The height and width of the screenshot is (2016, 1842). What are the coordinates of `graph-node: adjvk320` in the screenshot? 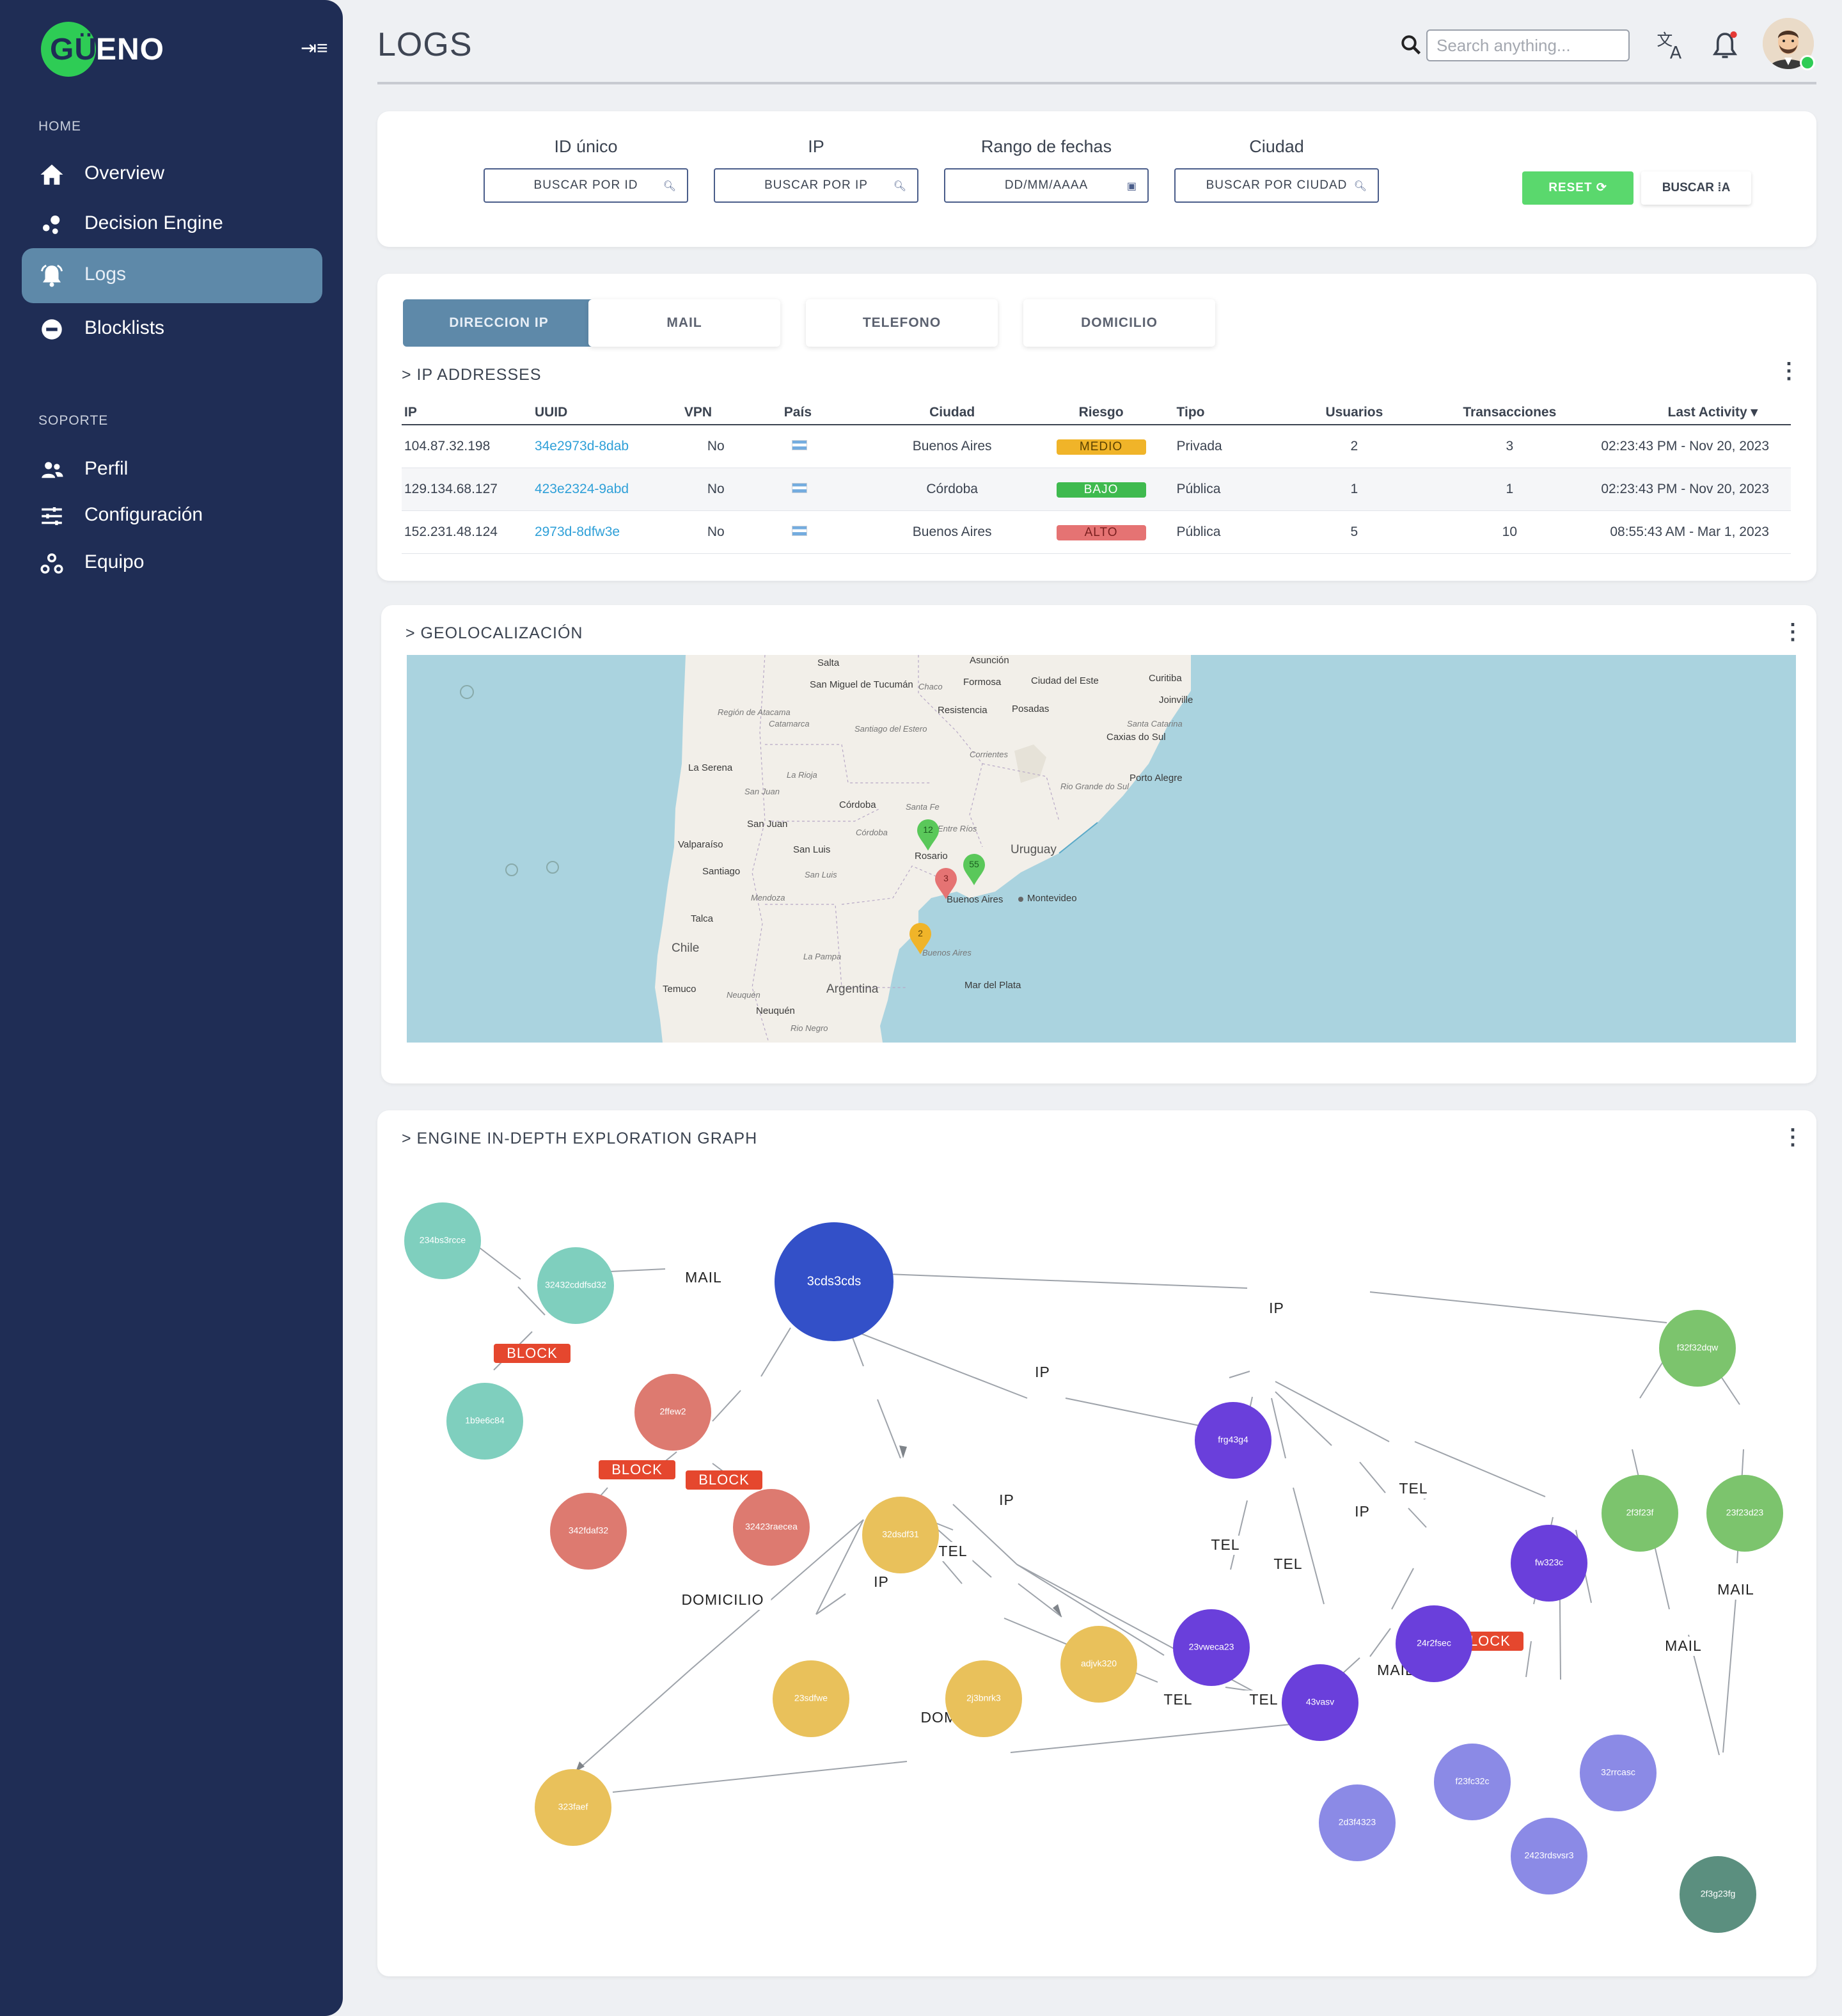 It's located at (1098, 1665).